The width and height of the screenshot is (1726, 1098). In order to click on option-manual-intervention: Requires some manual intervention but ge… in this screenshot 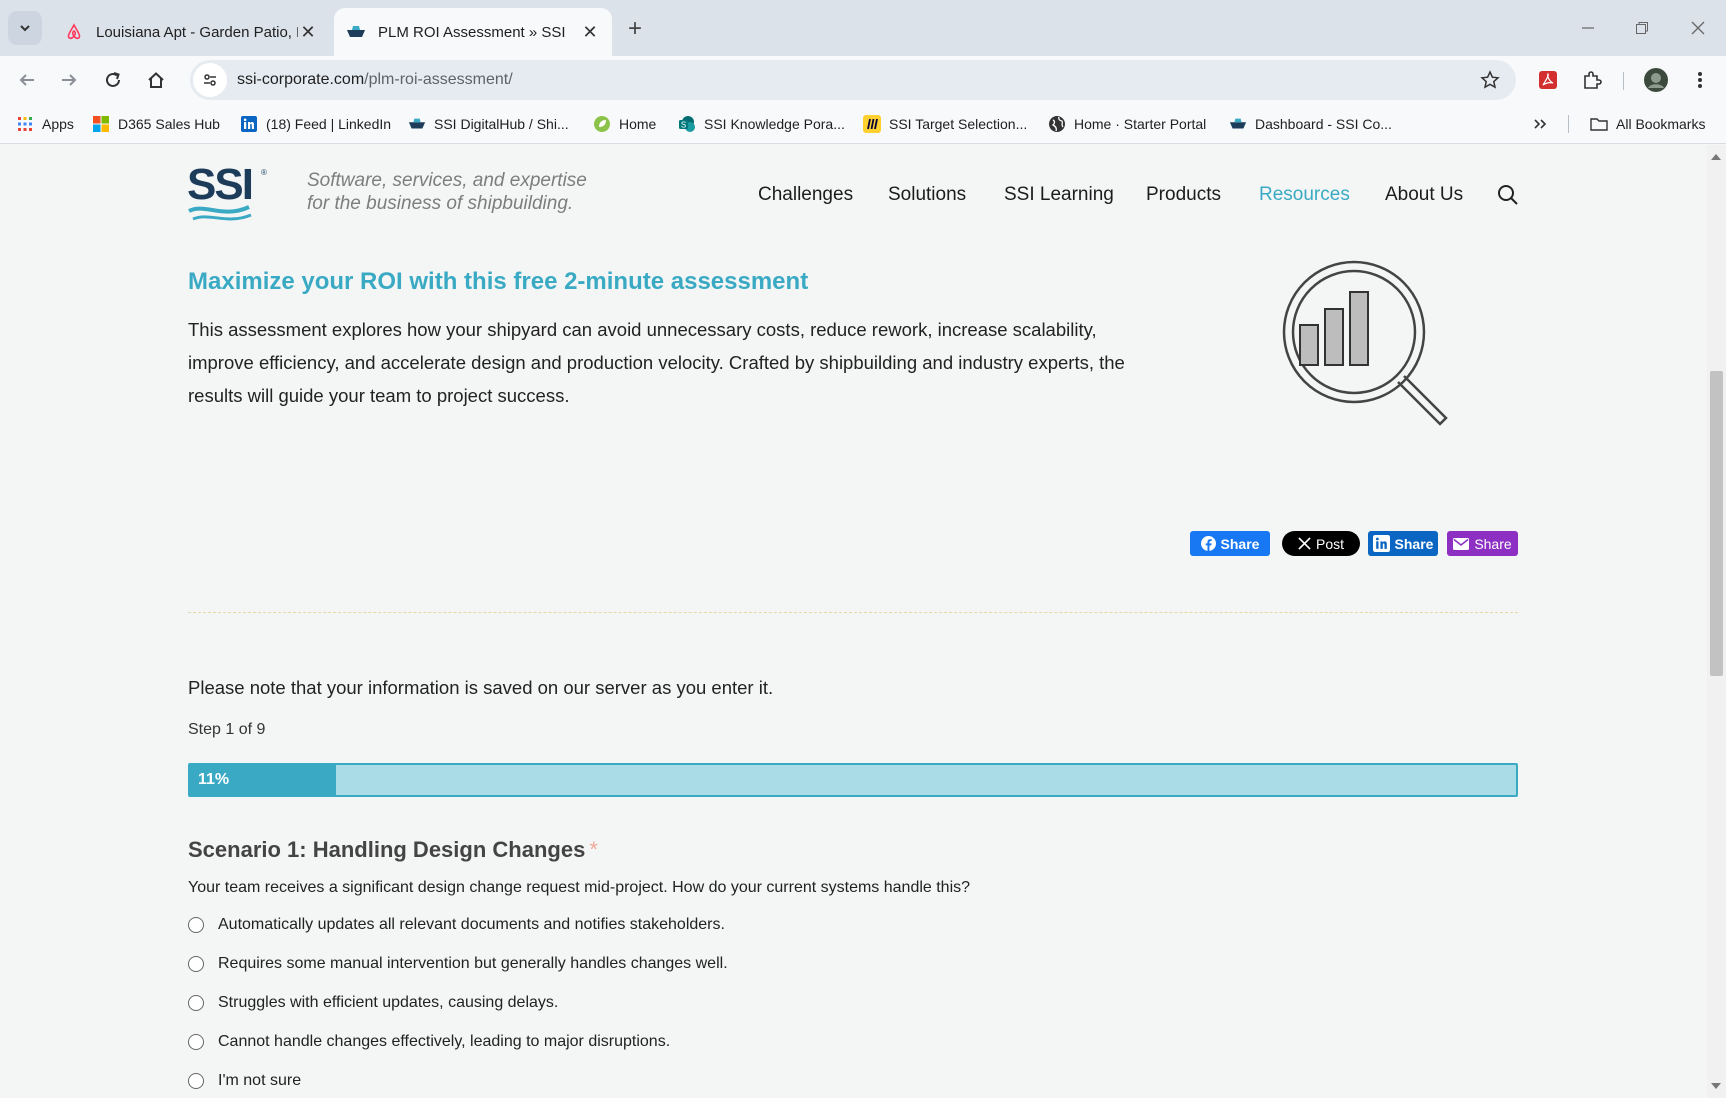, I will do `click(458, 964)`.